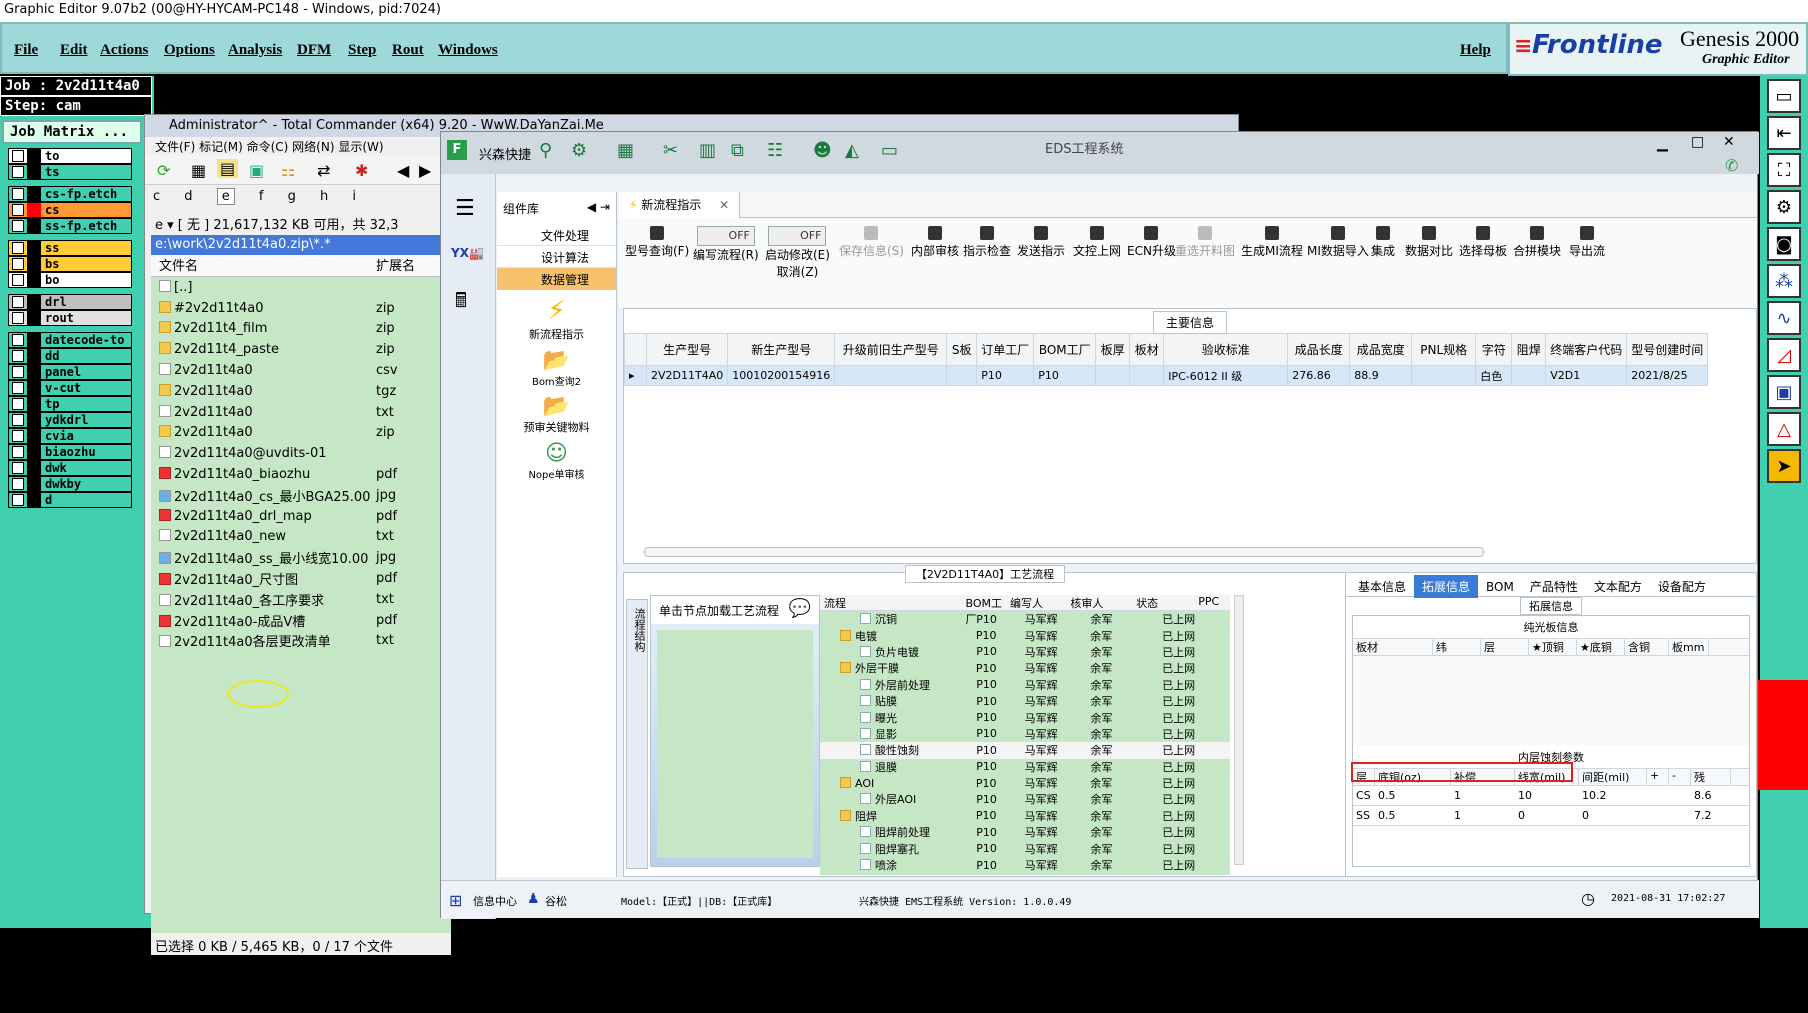 The height and width of the screenshot is (1013, 1808). What do you see at coordinates (26, 50) in the screenshot?
I see `menu-file: File` at bounding box center [26, 50].